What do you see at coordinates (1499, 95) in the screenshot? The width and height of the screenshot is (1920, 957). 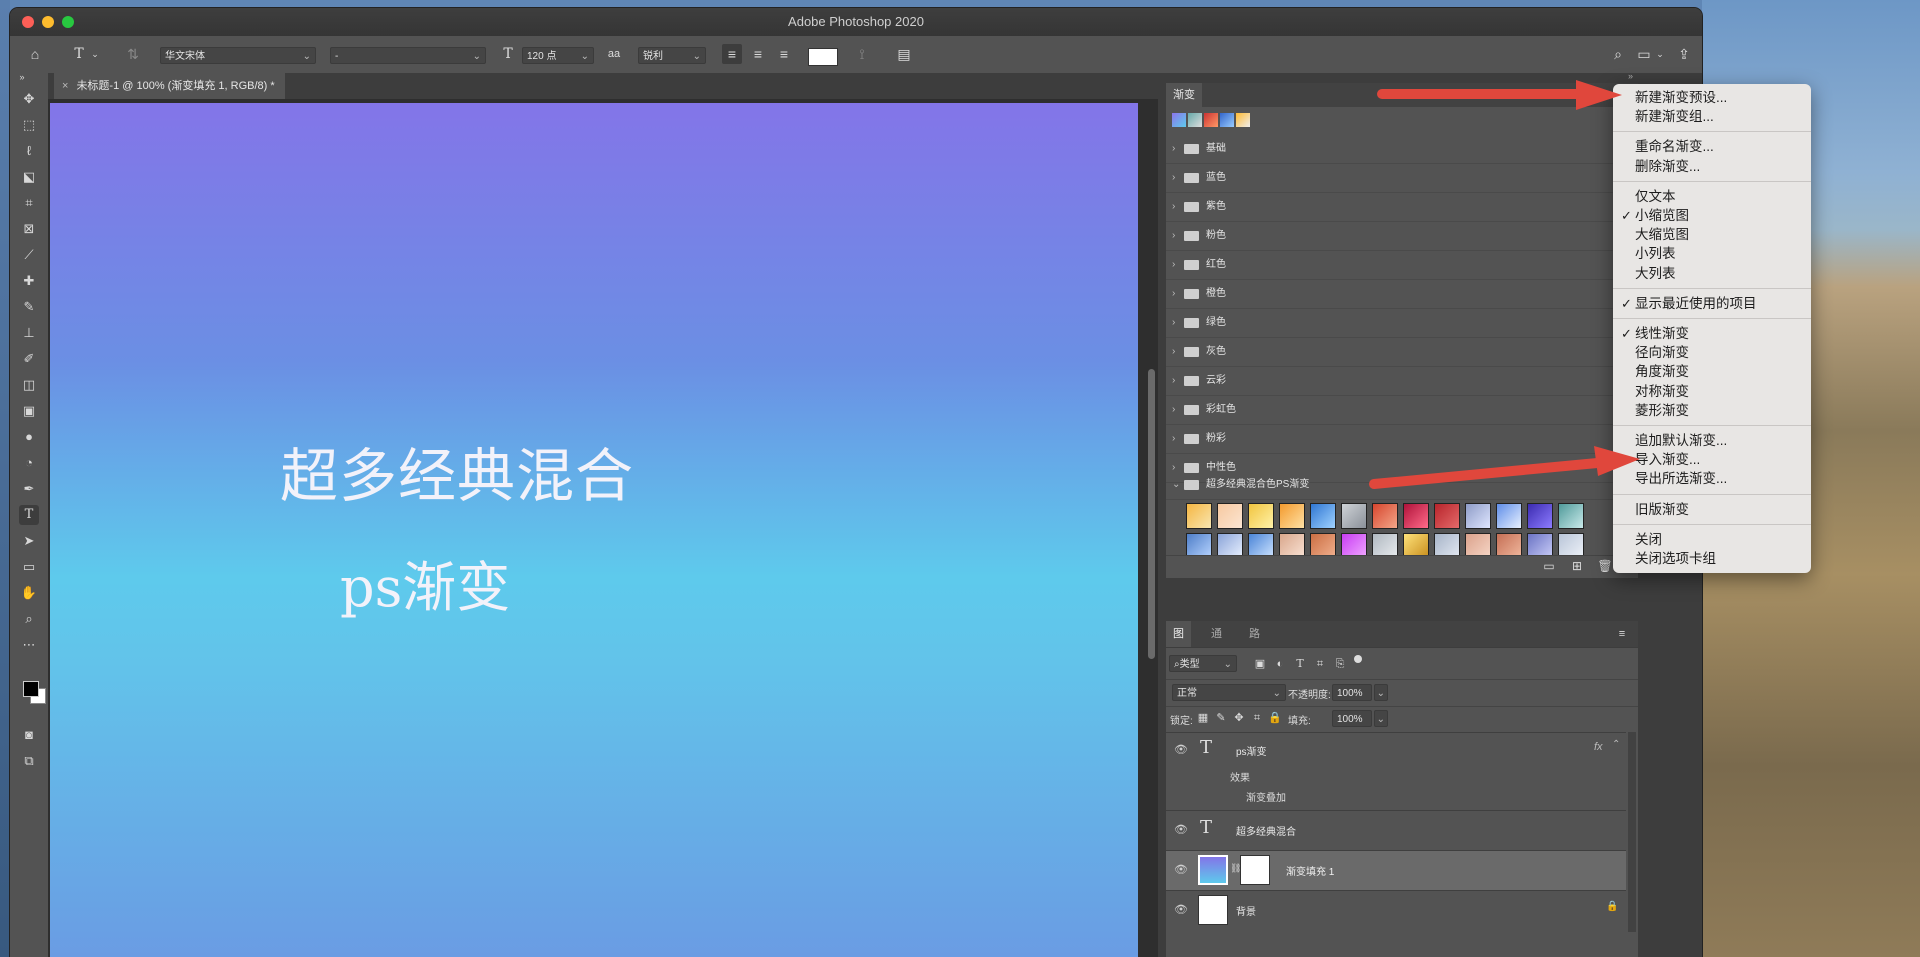 I see `arrow-to-new-gradient-preset` at bounding box center [1499, 95].